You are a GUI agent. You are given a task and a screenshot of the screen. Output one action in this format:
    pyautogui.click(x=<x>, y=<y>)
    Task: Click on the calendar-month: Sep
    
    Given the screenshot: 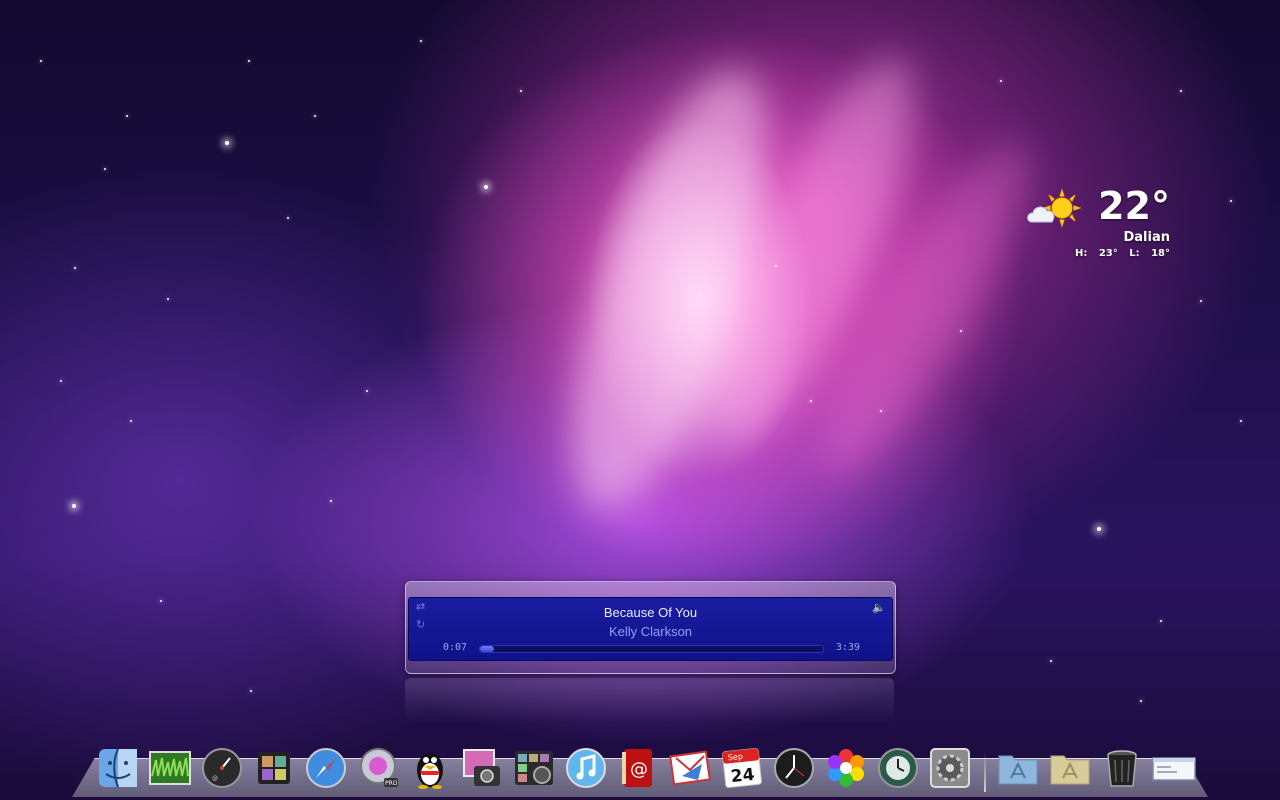 What is the action you would take?
    pyautogui.click(x=735, y=757)
    